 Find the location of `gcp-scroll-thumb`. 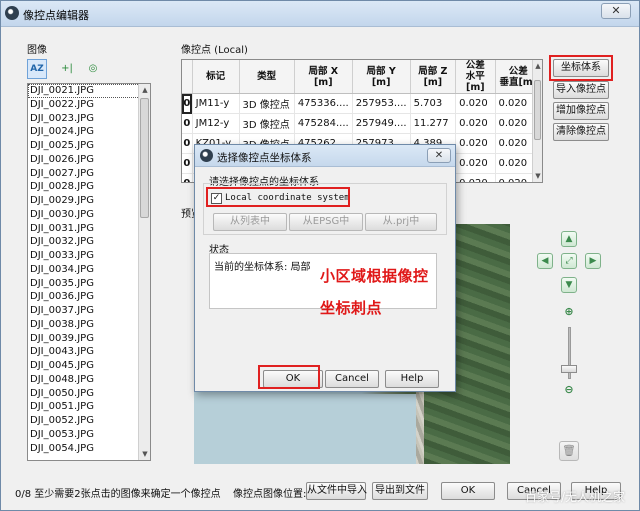

gcp-scroll-thumb is located at coordinates (537, 110).